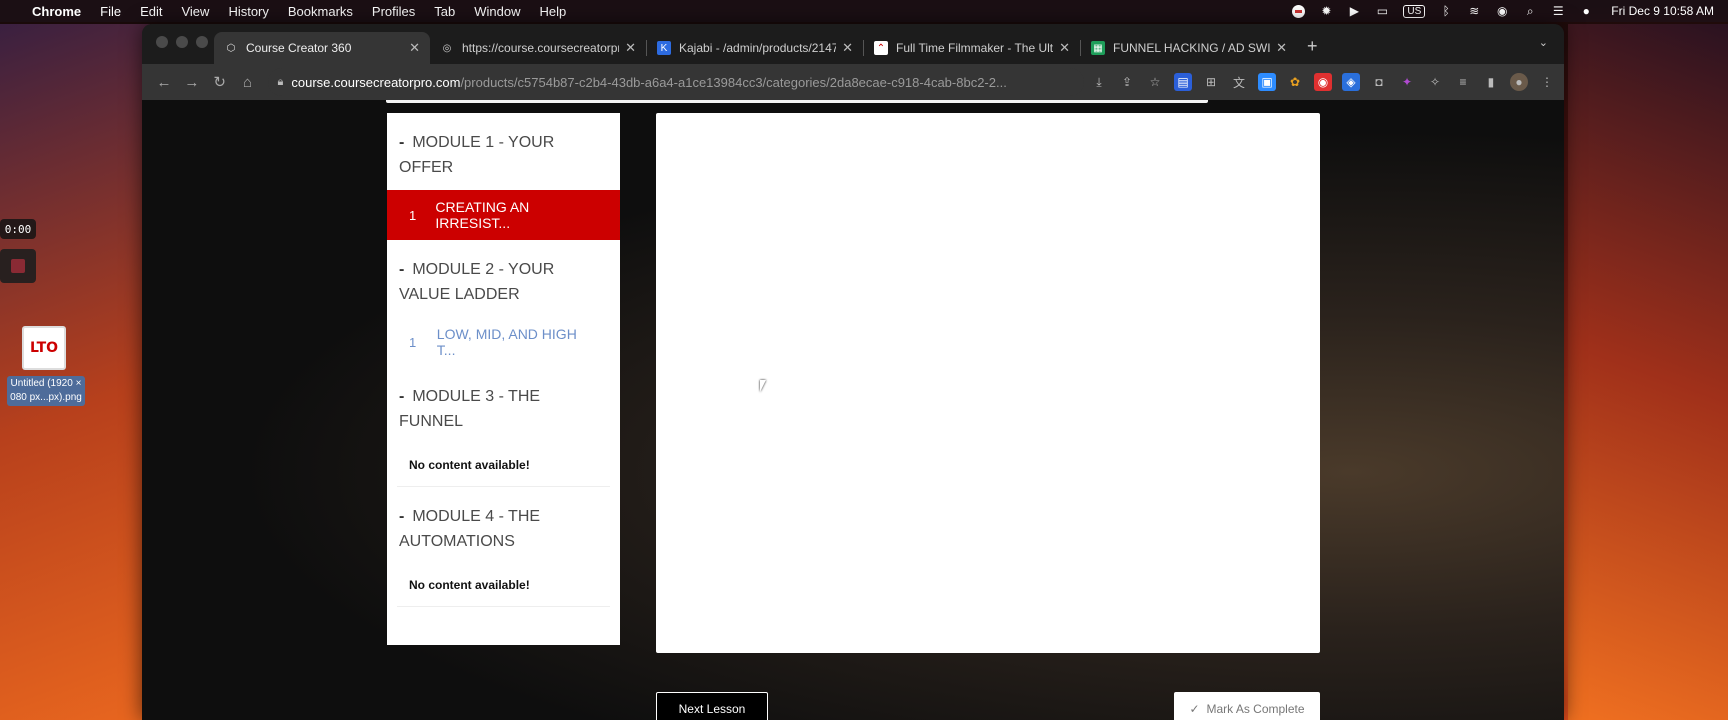 This screenshot has height=720, width=1728. I want to click on desktop-file: LTO Untitled (1920 × 080 px...px).png, so click(46, 366).